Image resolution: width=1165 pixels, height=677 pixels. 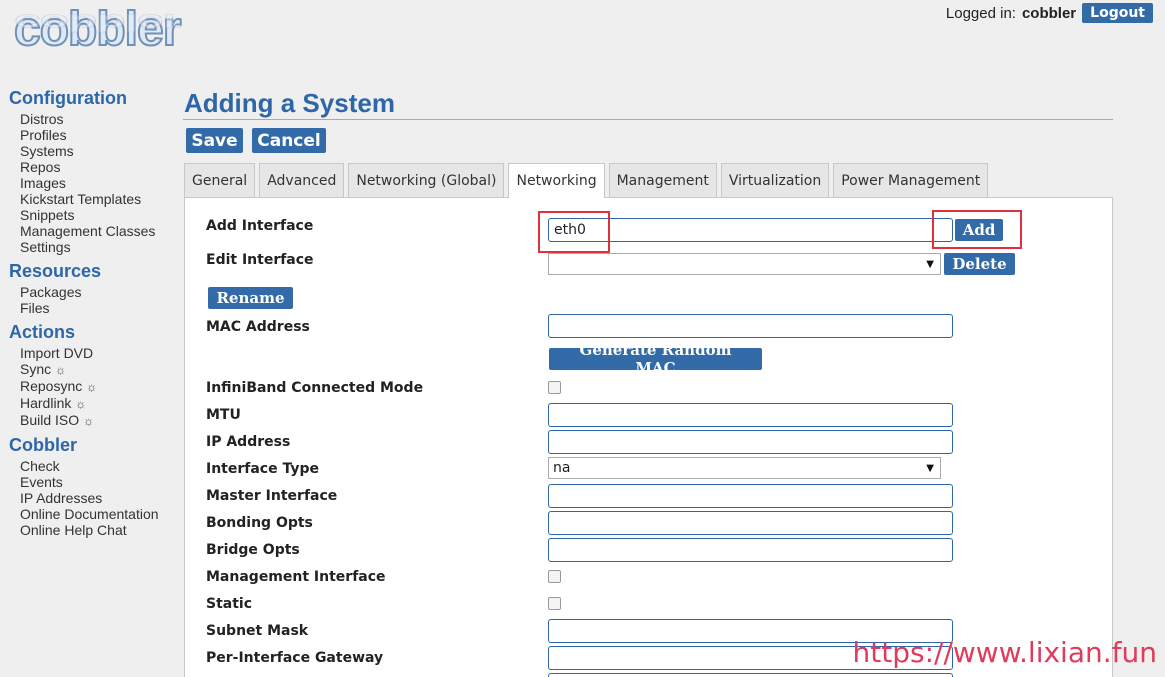 I want to click on bridge-opts-label: Bridge Opts, so click(x=253, y=550).